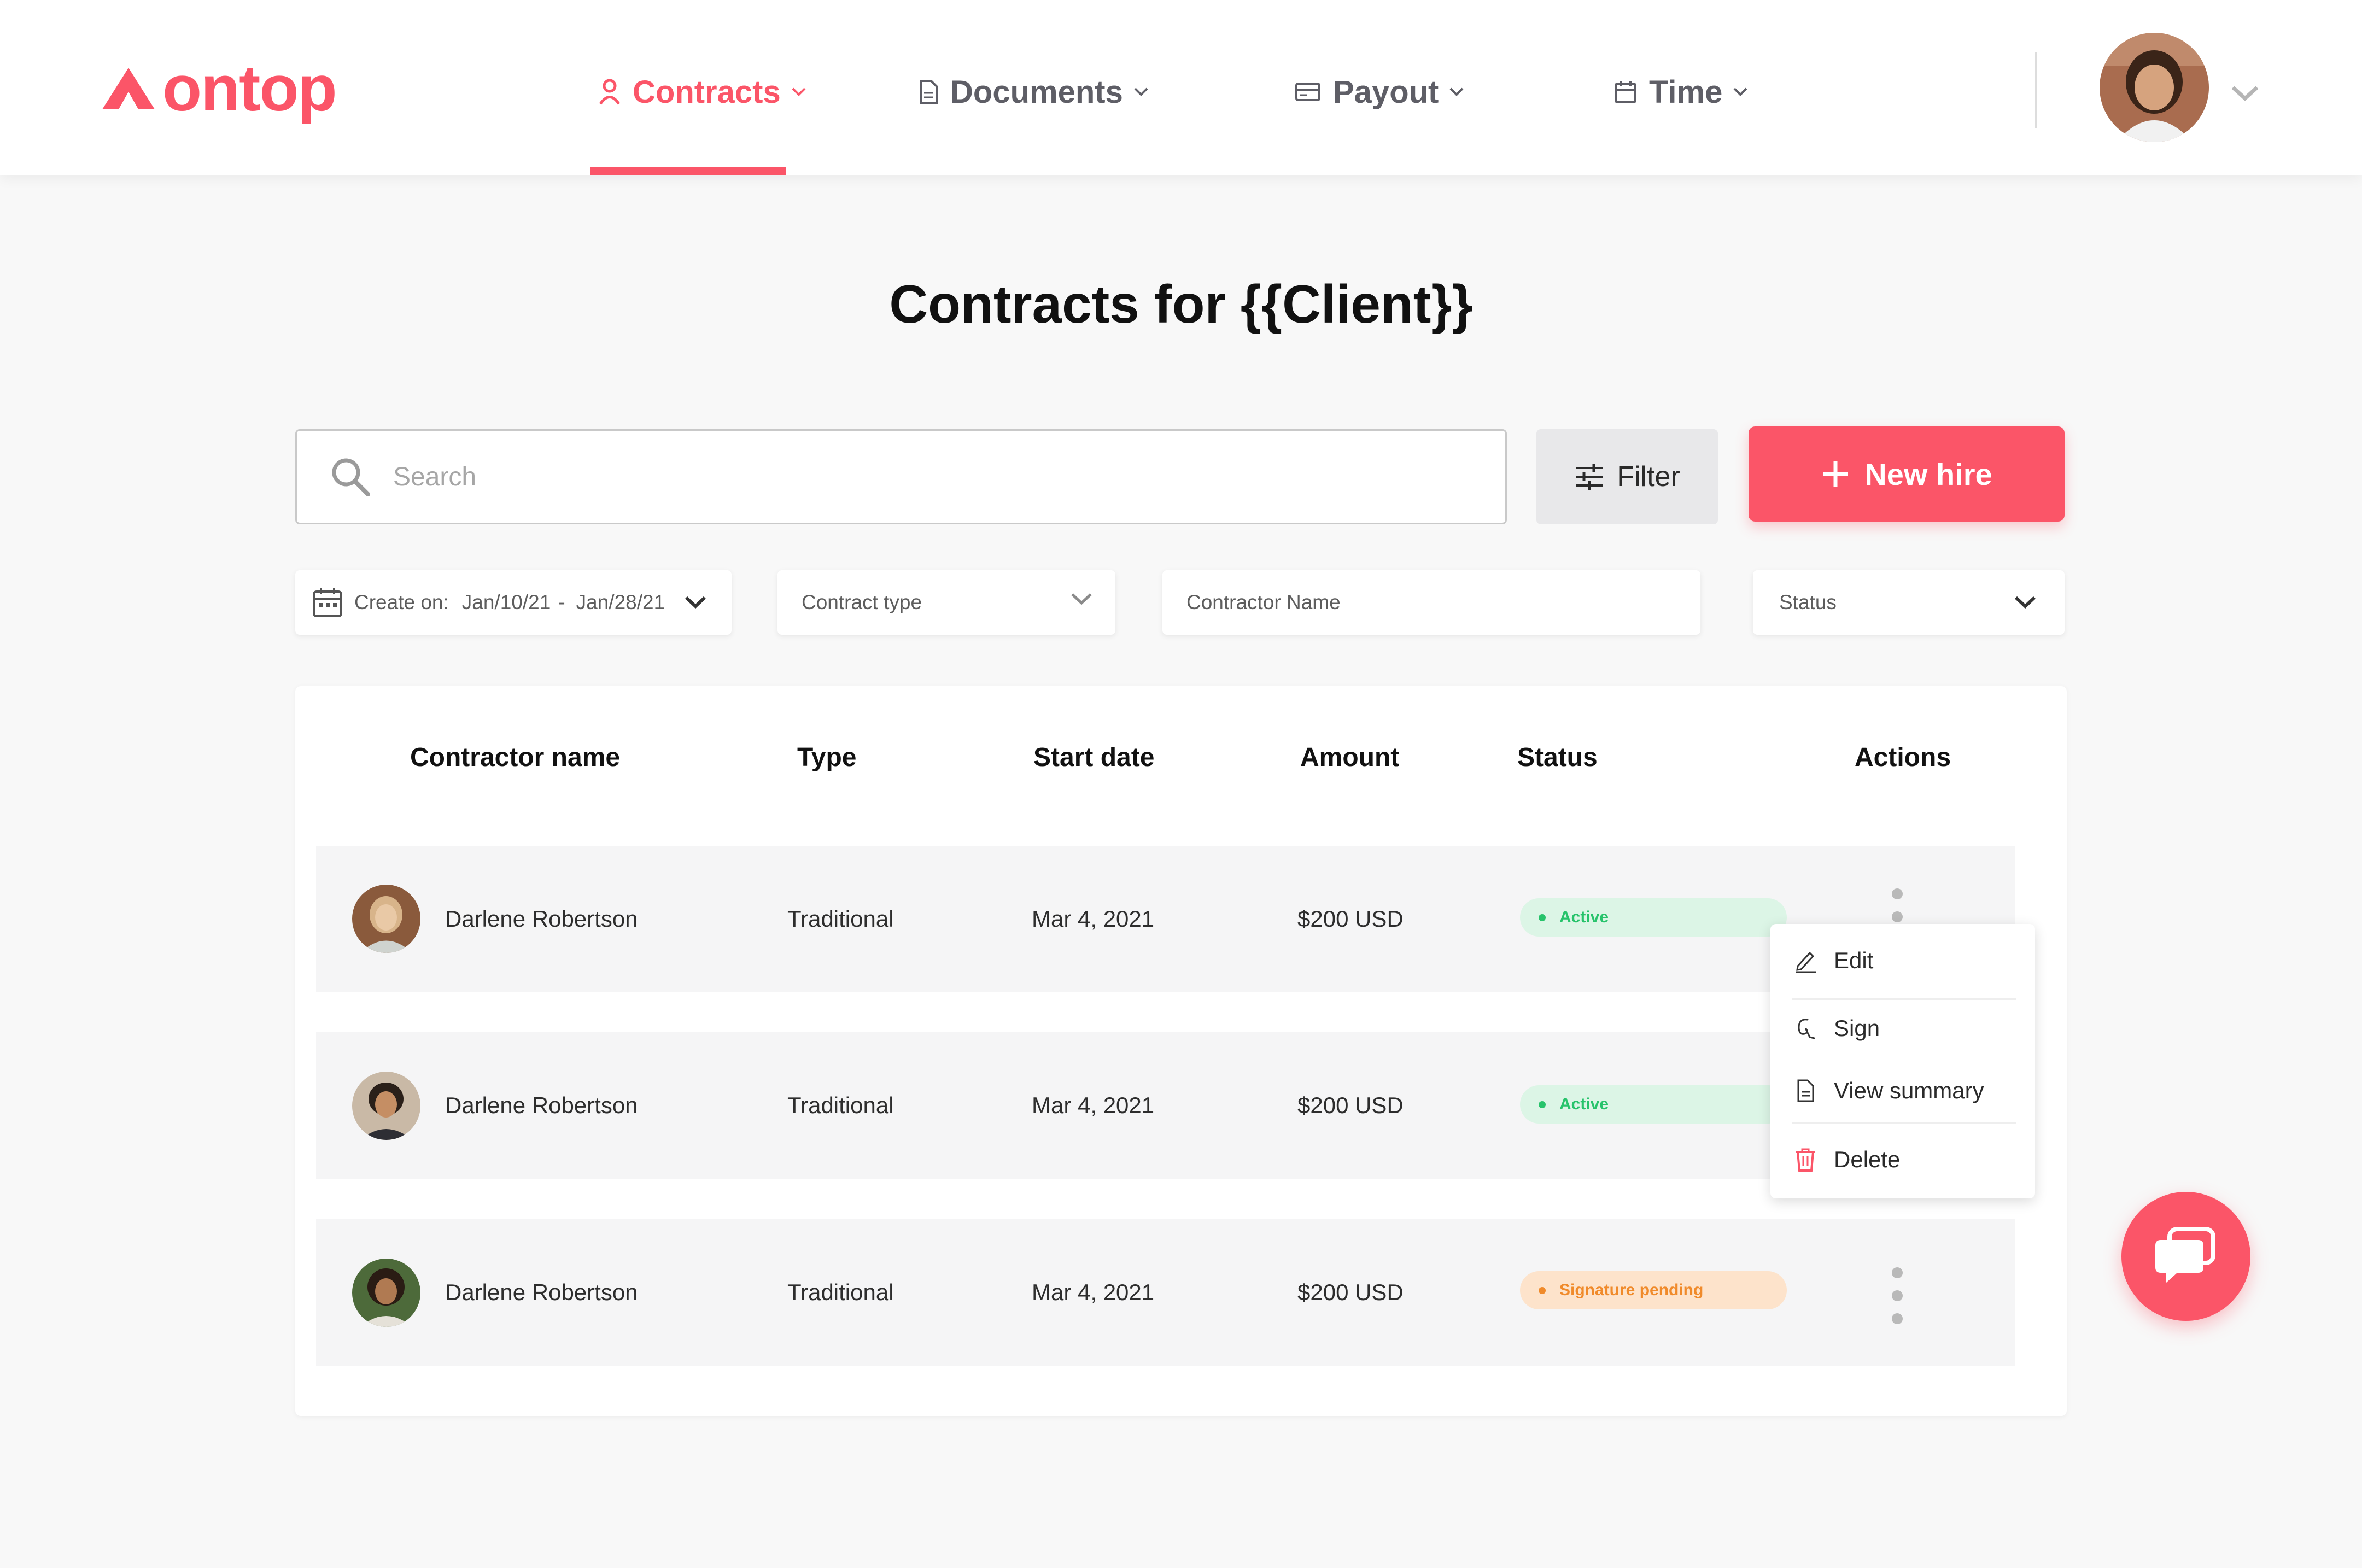  I want to click on column-header-amount: Amount, so click(1350, 757).